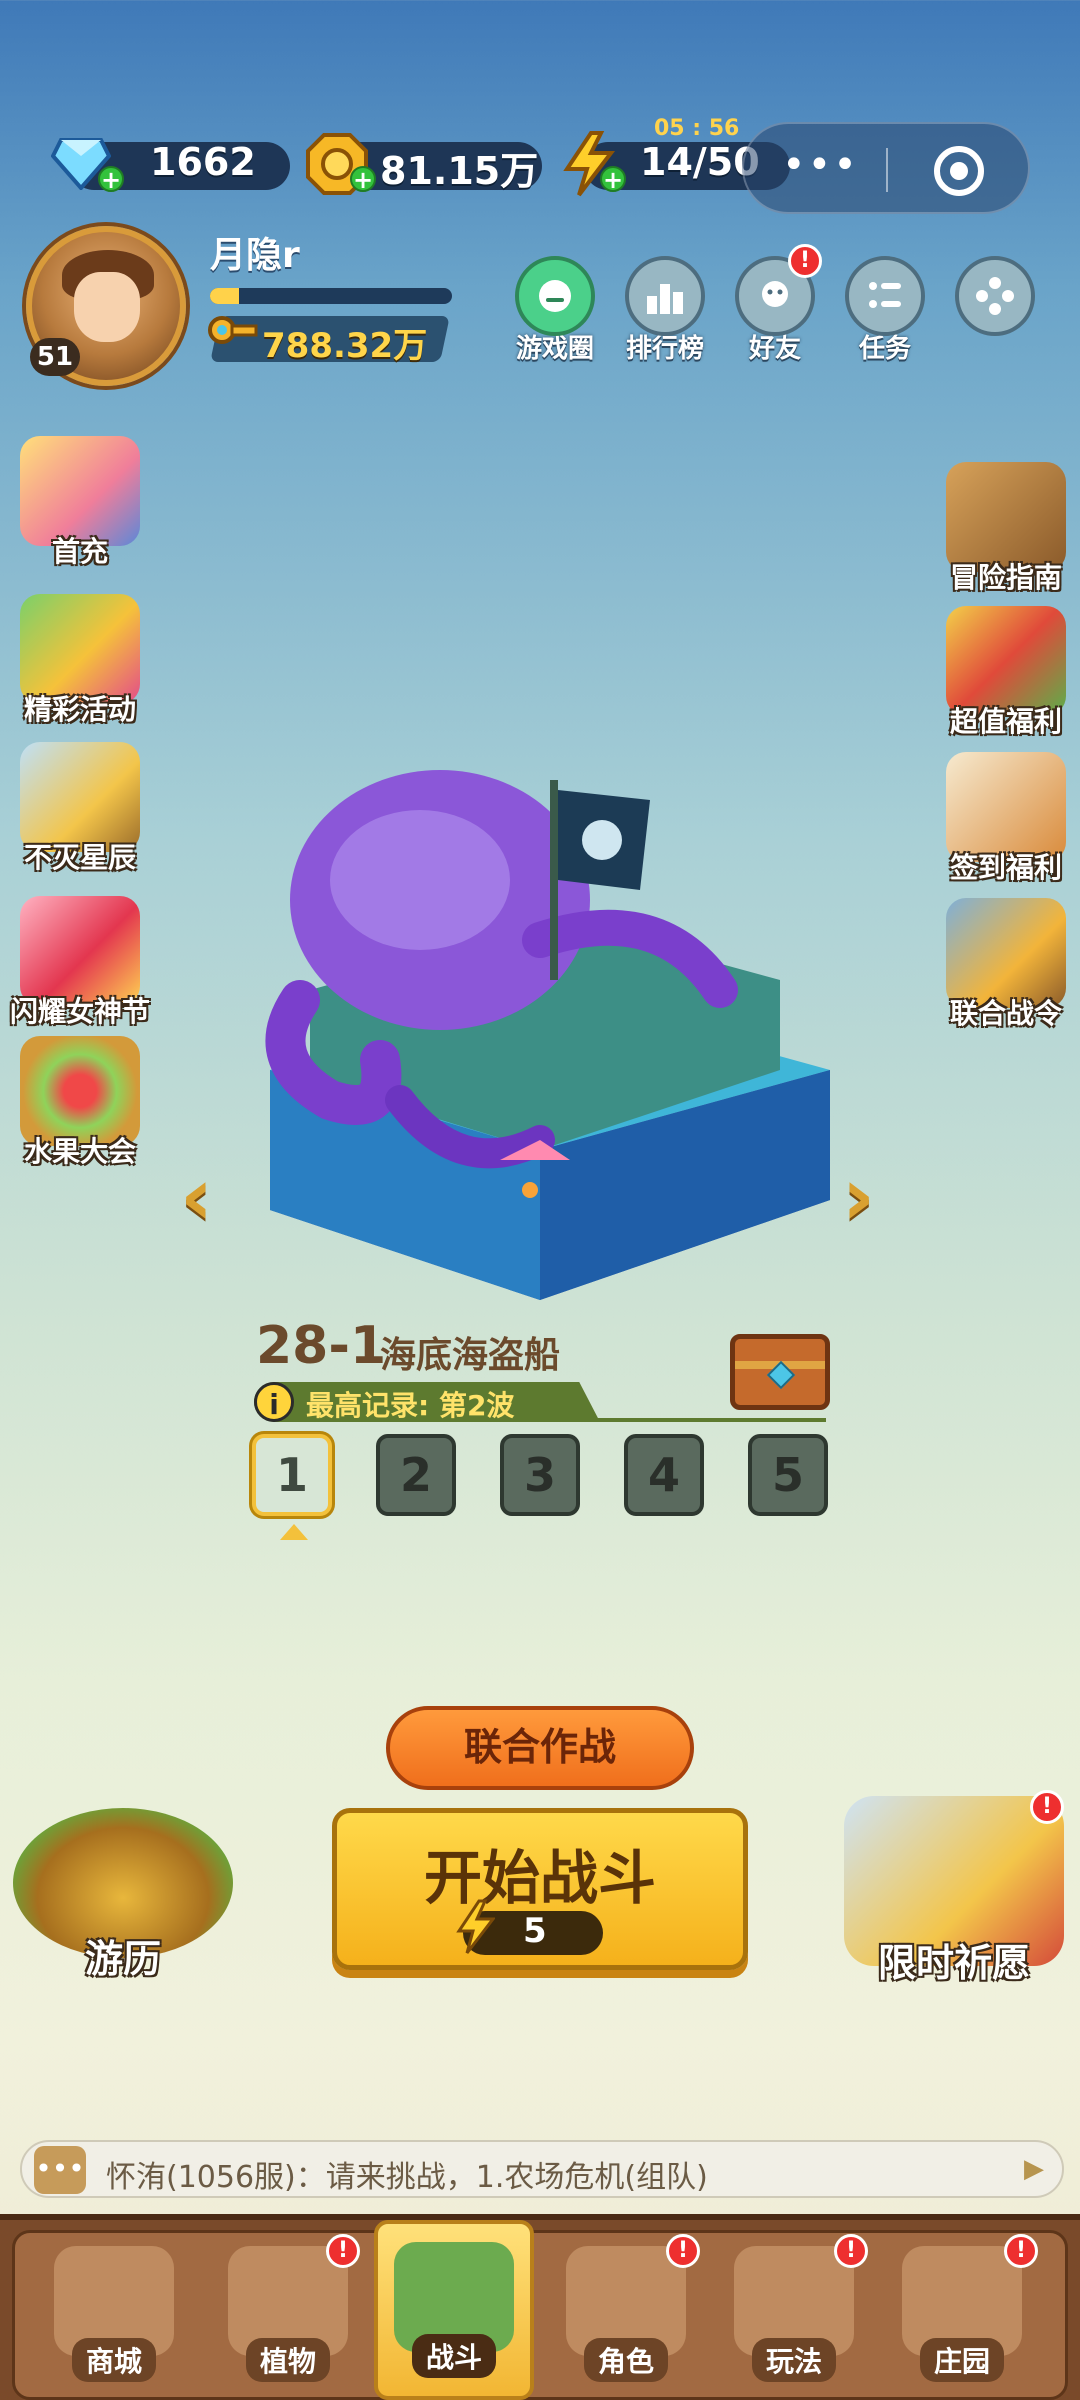 Image resolution: width=1080 pixels, height=2400 pixels. I want to click on nav-plants: ! 植物, so click(288, 2313).